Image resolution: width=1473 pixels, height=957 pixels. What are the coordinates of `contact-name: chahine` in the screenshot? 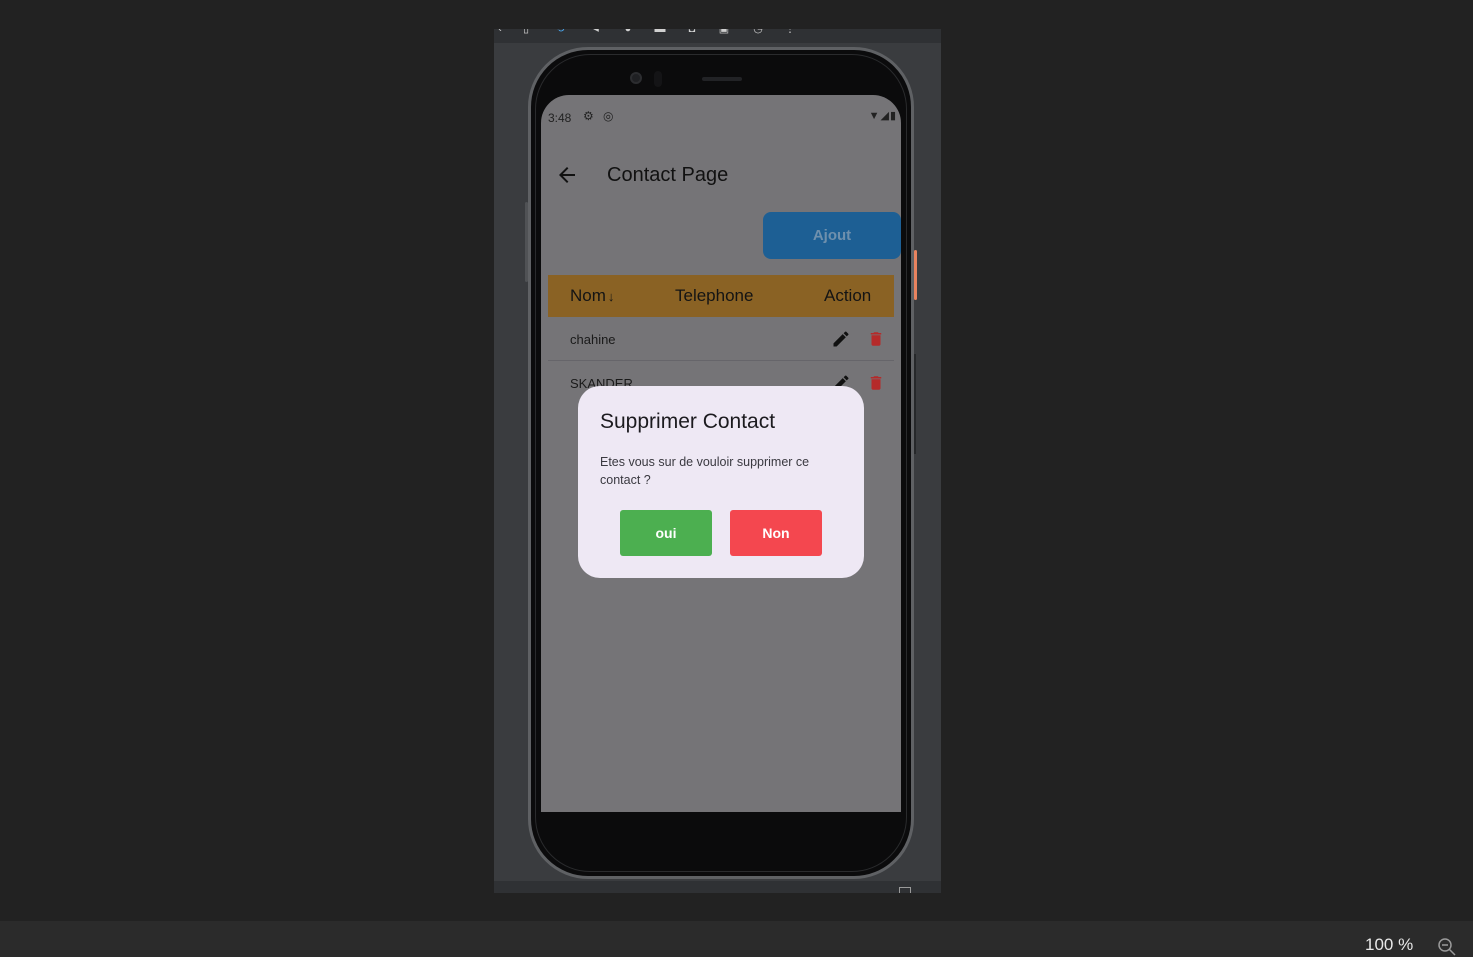 It's located at (593, 339).